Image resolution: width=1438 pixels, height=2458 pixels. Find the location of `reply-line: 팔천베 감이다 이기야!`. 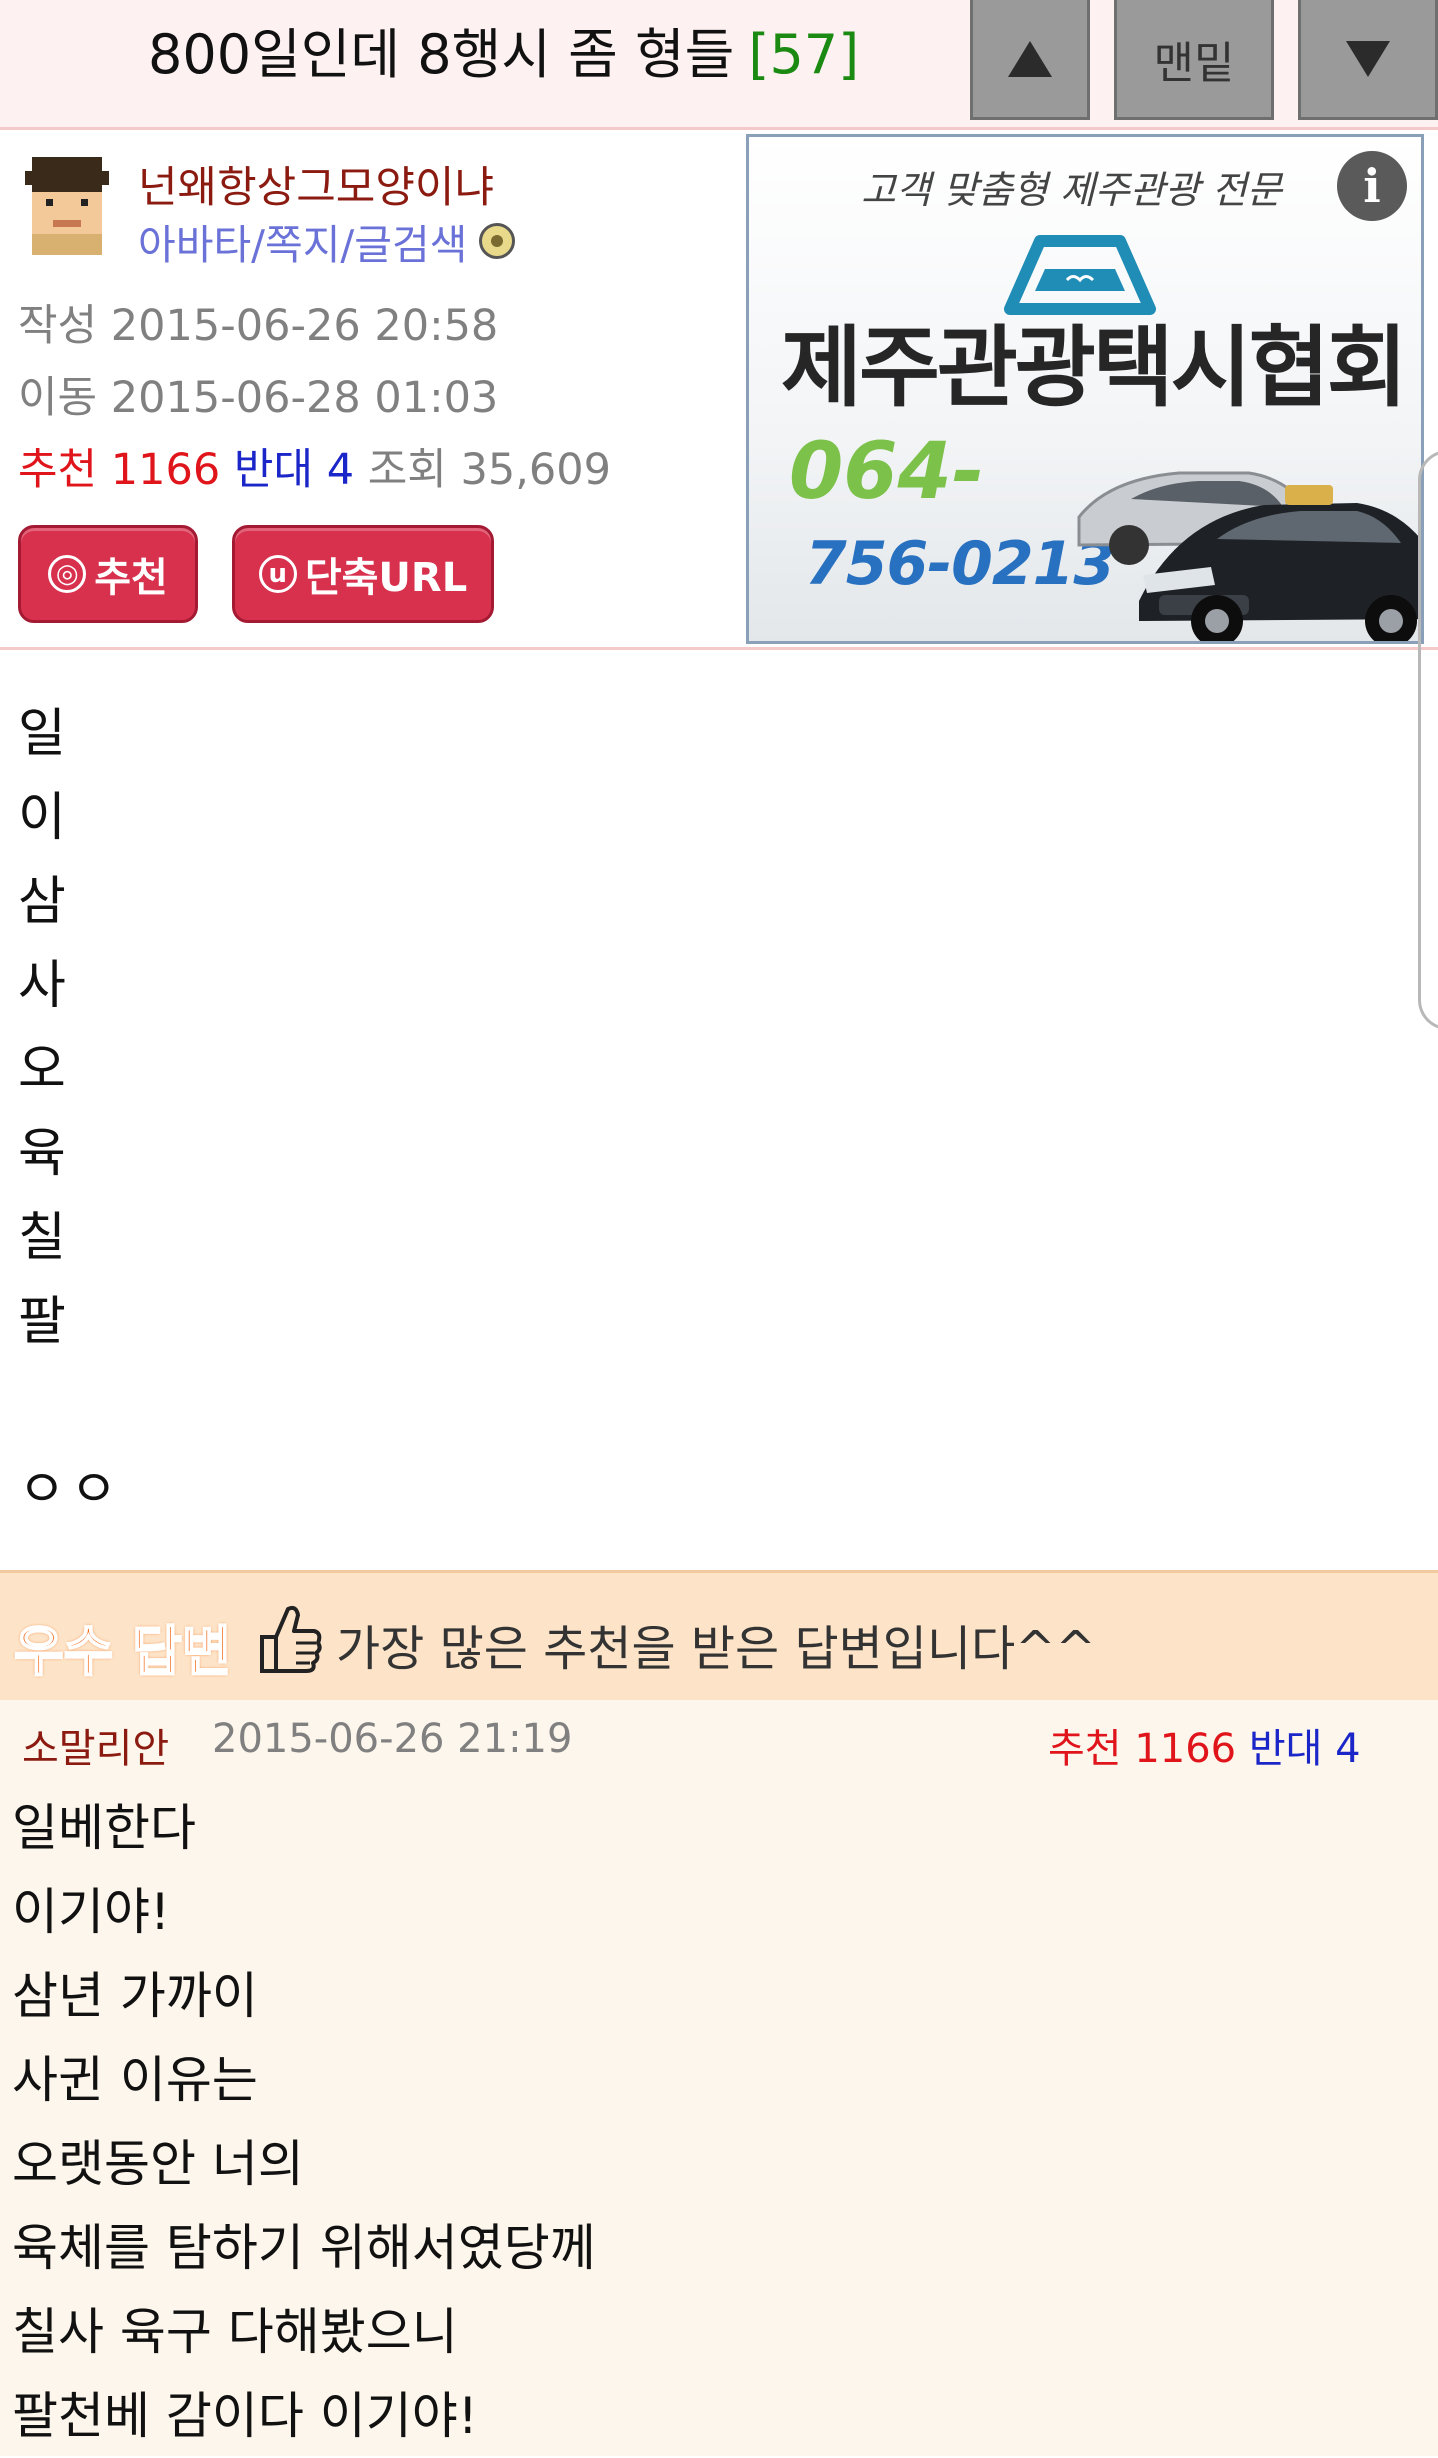

reply-line: 팔천베 감이다 이기야! is located at coordinates (245, 2416).